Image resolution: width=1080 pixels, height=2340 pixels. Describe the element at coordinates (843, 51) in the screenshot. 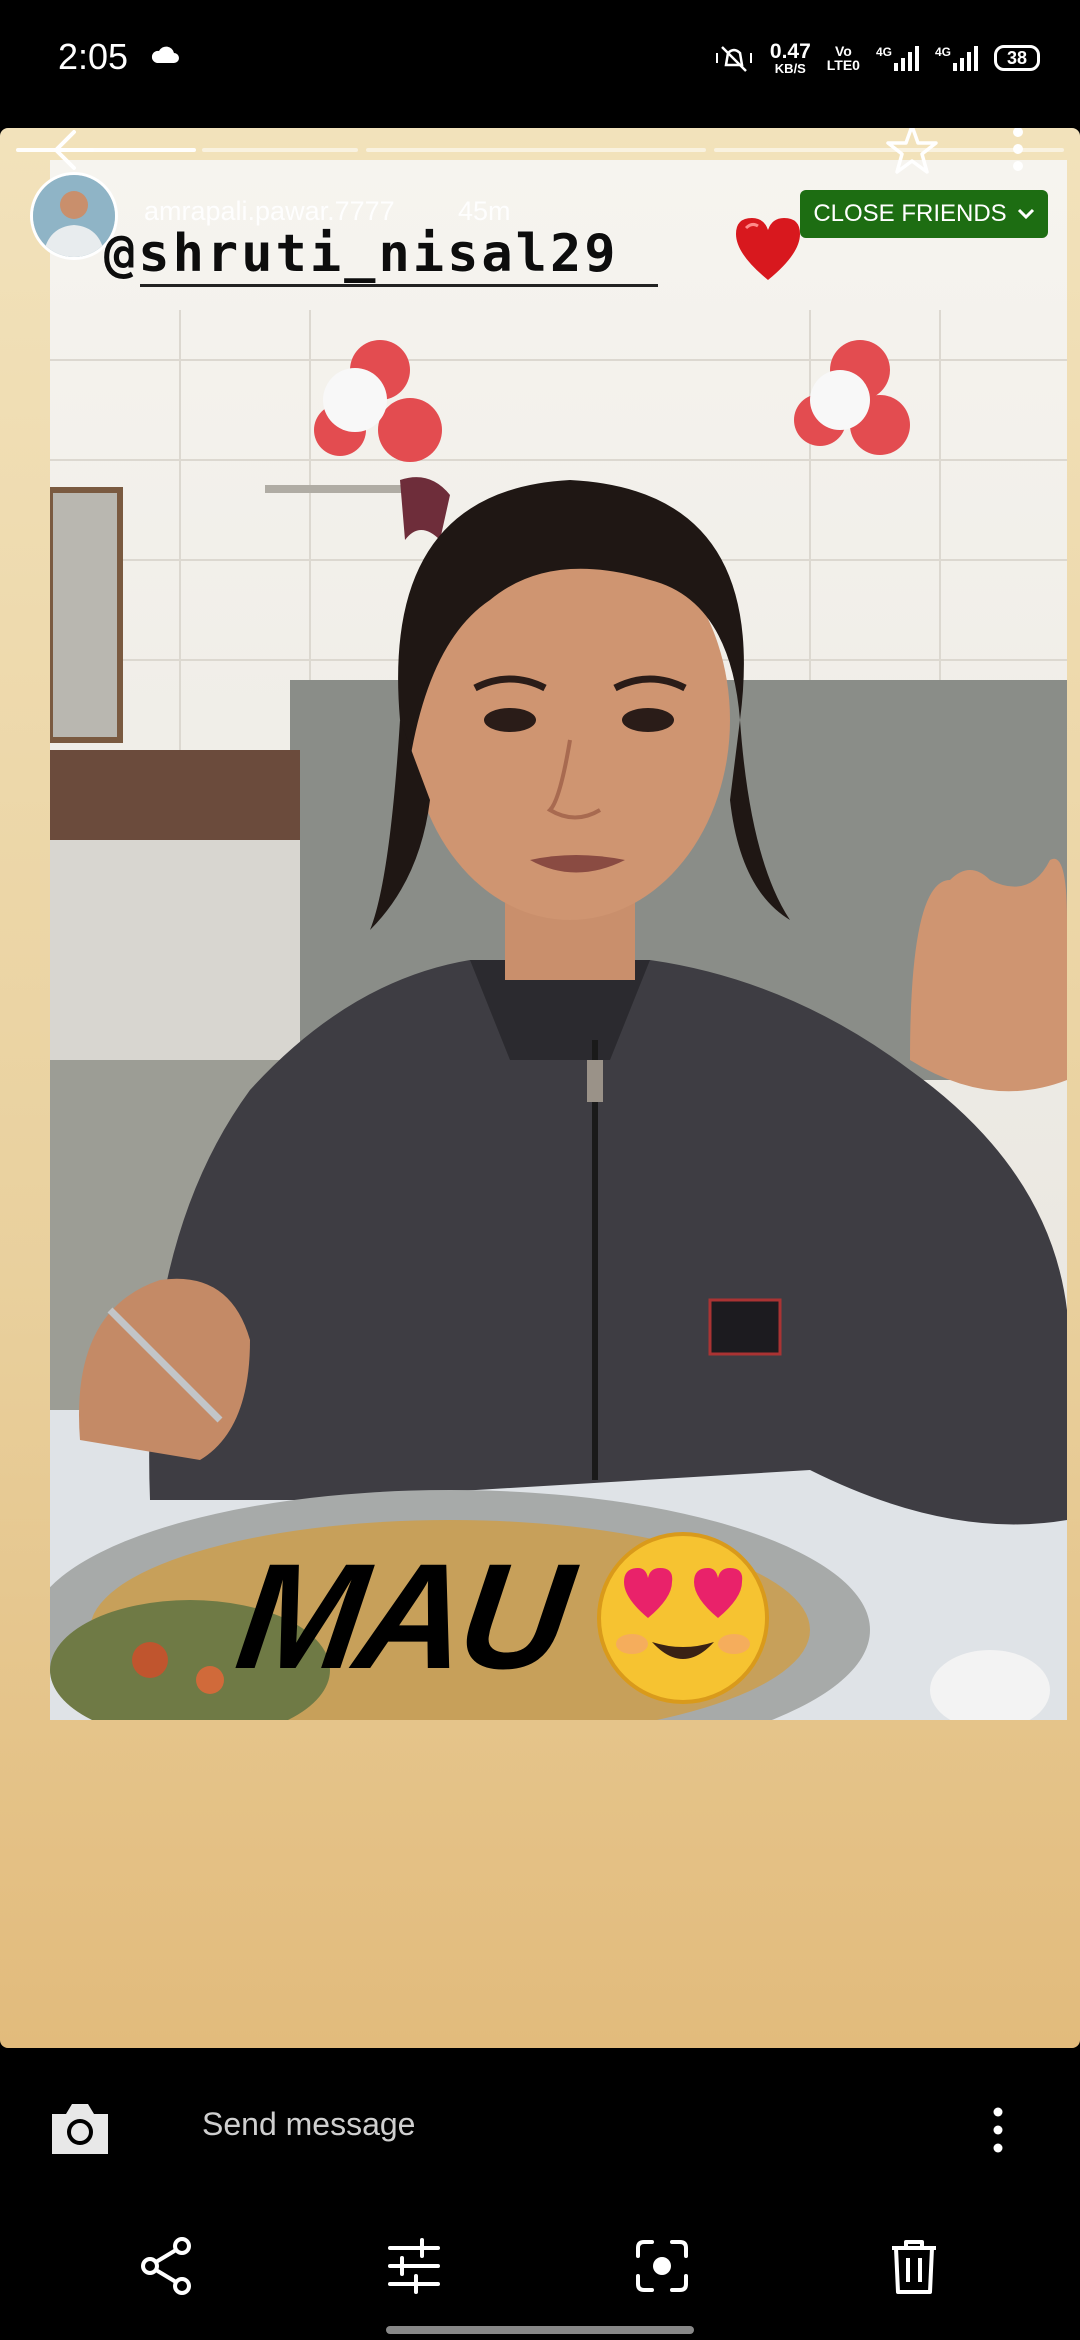

I see `volte-top: Vo` at that location.